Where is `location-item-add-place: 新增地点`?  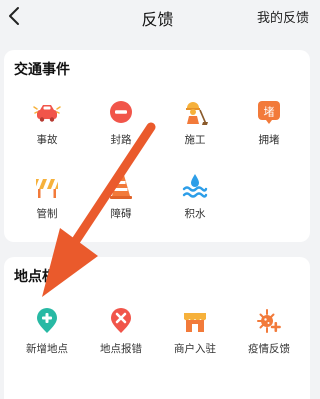
location-item-add-place: 新增地点 is located at coordinates (47, 331).